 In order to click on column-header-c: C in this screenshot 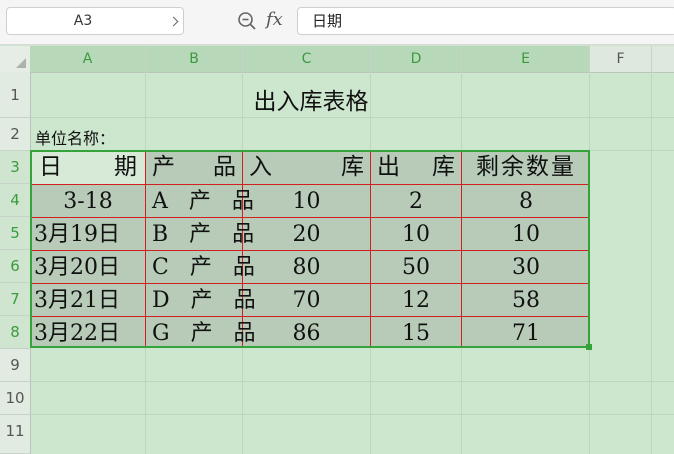, I will do `click(307, 59)`.